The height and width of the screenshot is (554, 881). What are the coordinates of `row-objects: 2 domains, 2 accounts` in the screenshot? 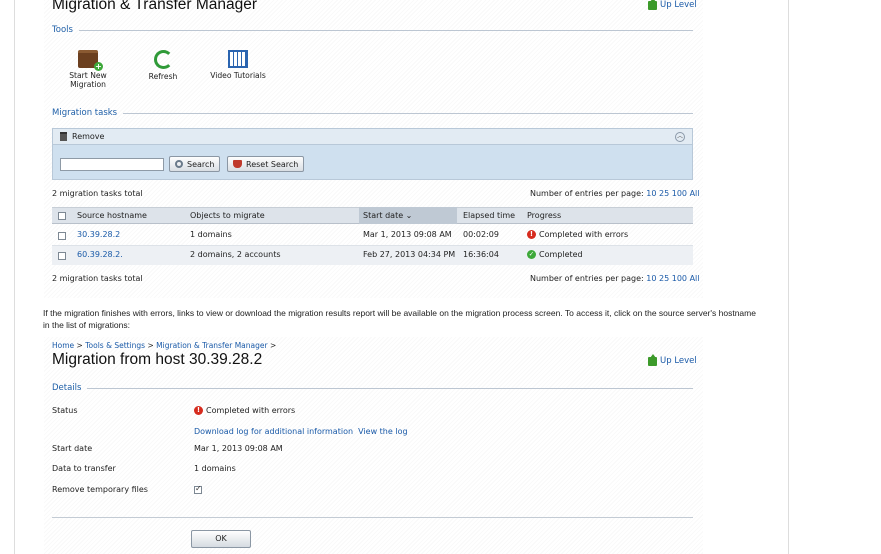 It's located at (235, 254).